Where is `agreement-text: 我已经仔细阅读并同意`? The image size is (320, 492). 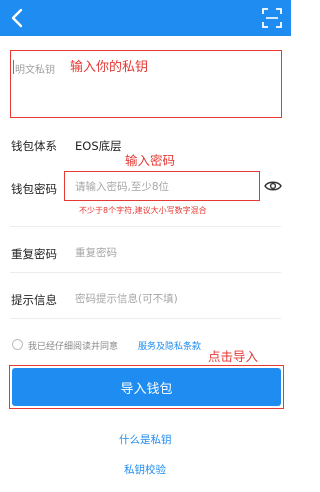
agreement-text: 我已经仔细阅读并同意 is located at coordinates (73, 347).